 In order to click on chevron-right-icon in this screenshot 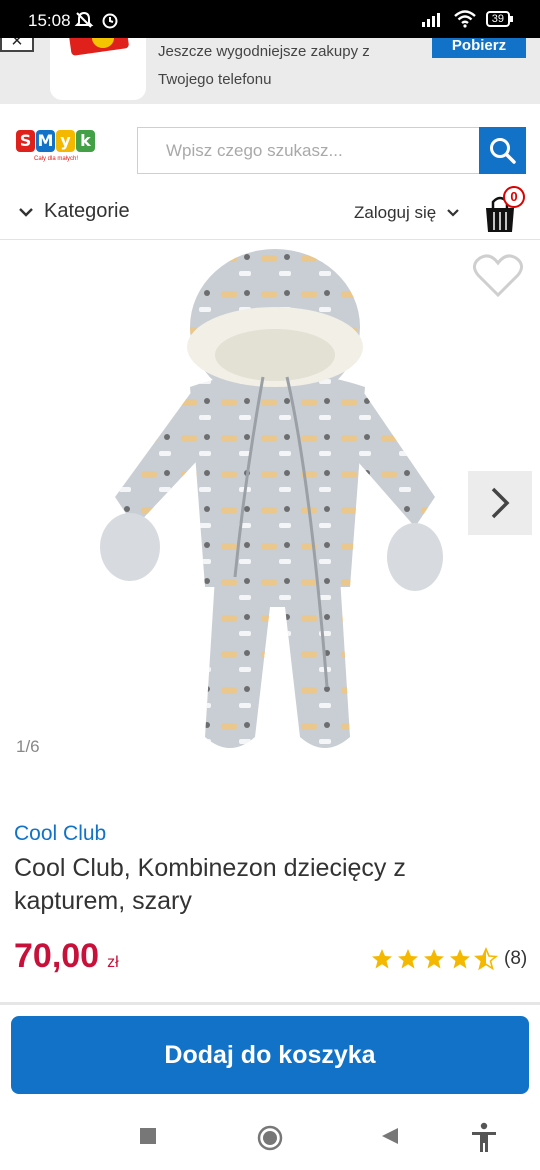, I will do `click(500, 503)`.